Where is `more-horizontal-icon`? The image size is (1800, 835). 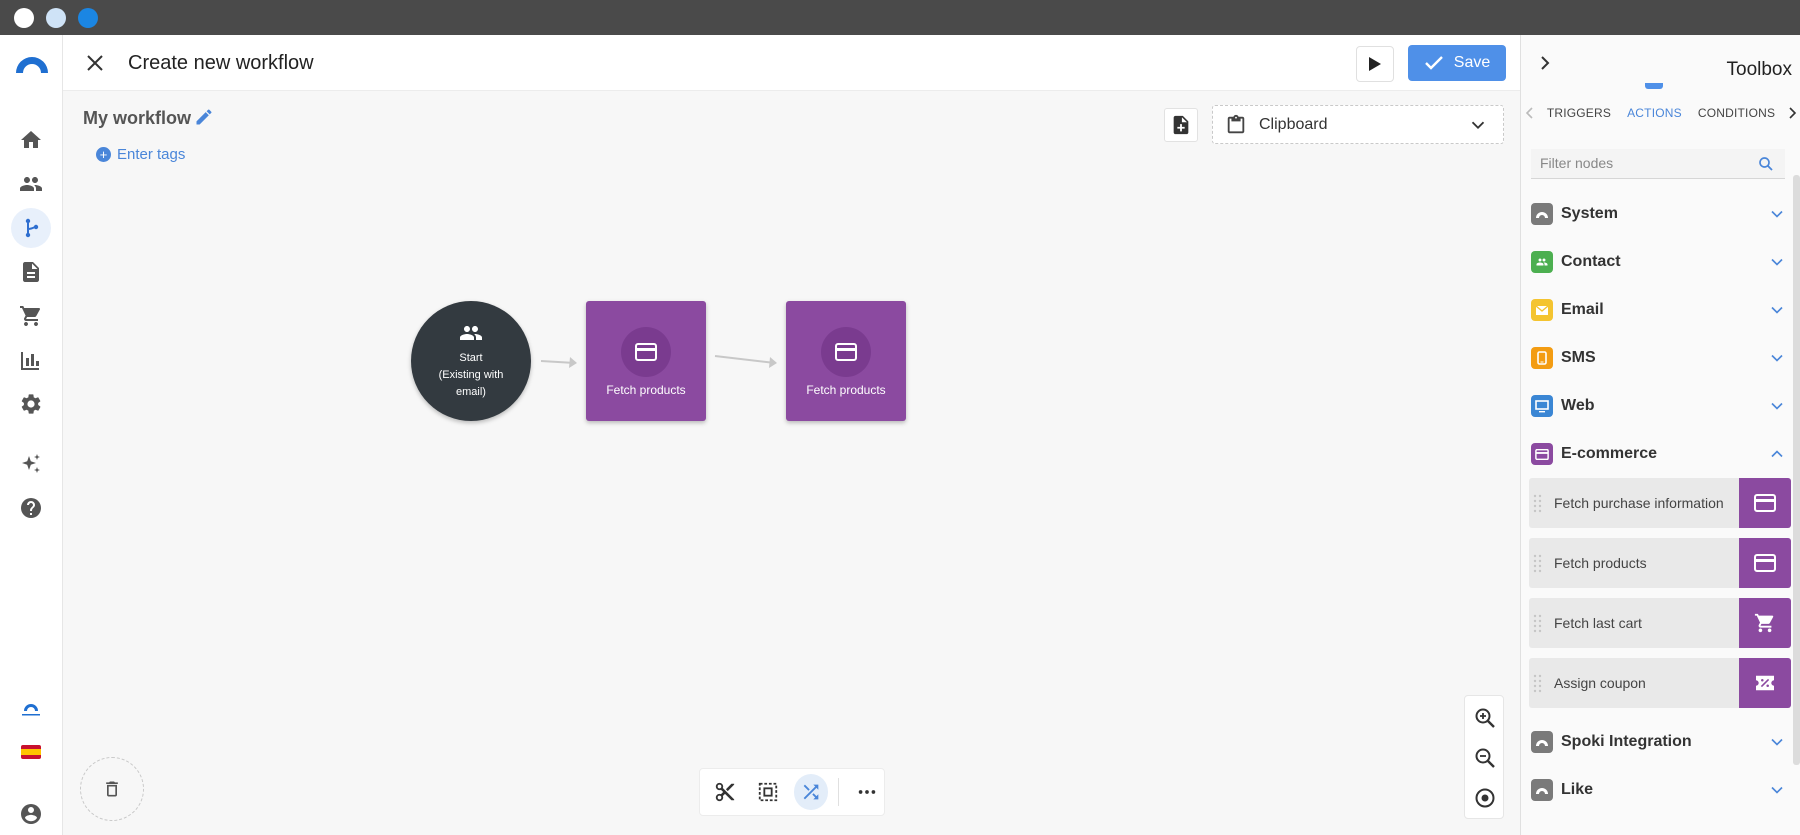
more-horizontal-icon is located at coordinates (866, 792).